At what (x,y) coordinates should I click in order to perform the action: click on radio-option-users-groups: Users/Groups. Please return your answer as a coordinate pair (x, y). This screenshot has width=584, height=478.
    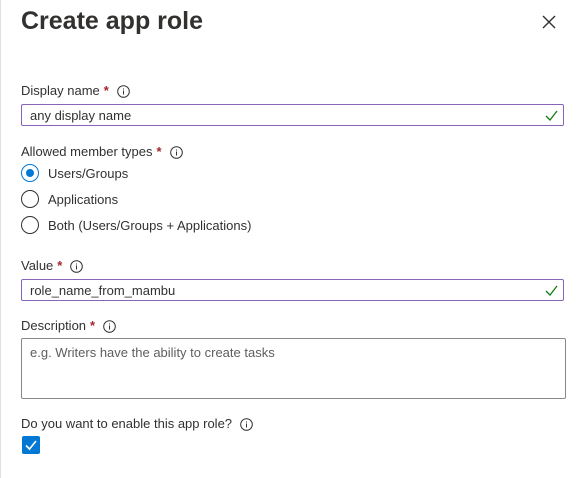
    Looking at the image, I should click on (74, 173).